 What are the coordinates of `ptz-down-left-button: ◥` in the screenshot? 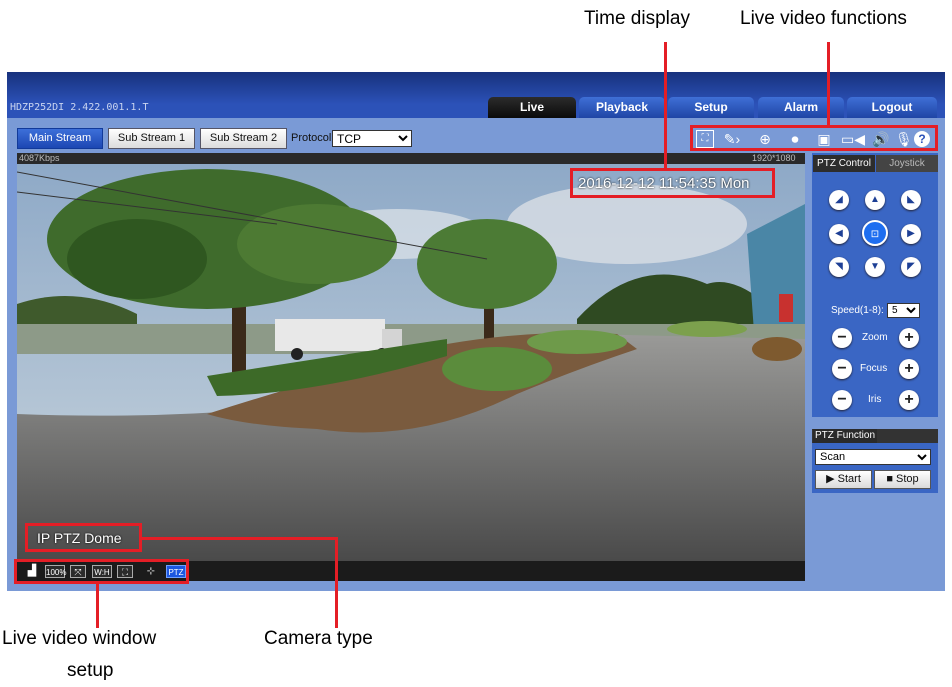 It's located at (839, 267).